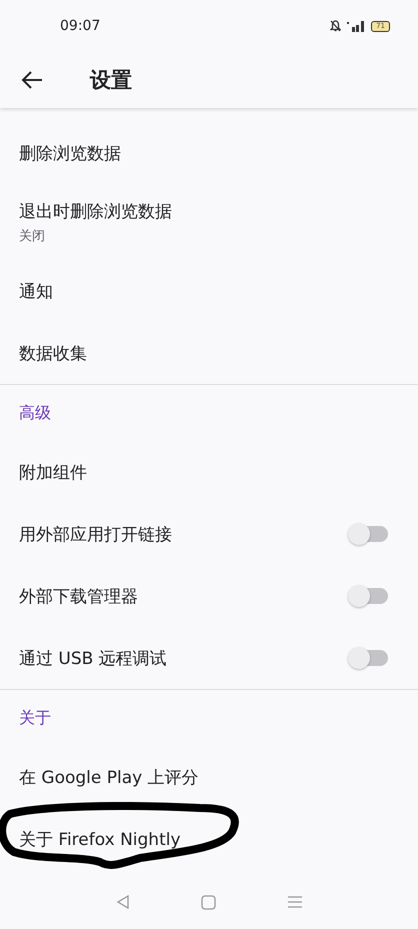  What do you see at coordinates (78, 597) in the screenshot?
I see `item-label: 外部下载管理器` at bounding box center [78, 597].